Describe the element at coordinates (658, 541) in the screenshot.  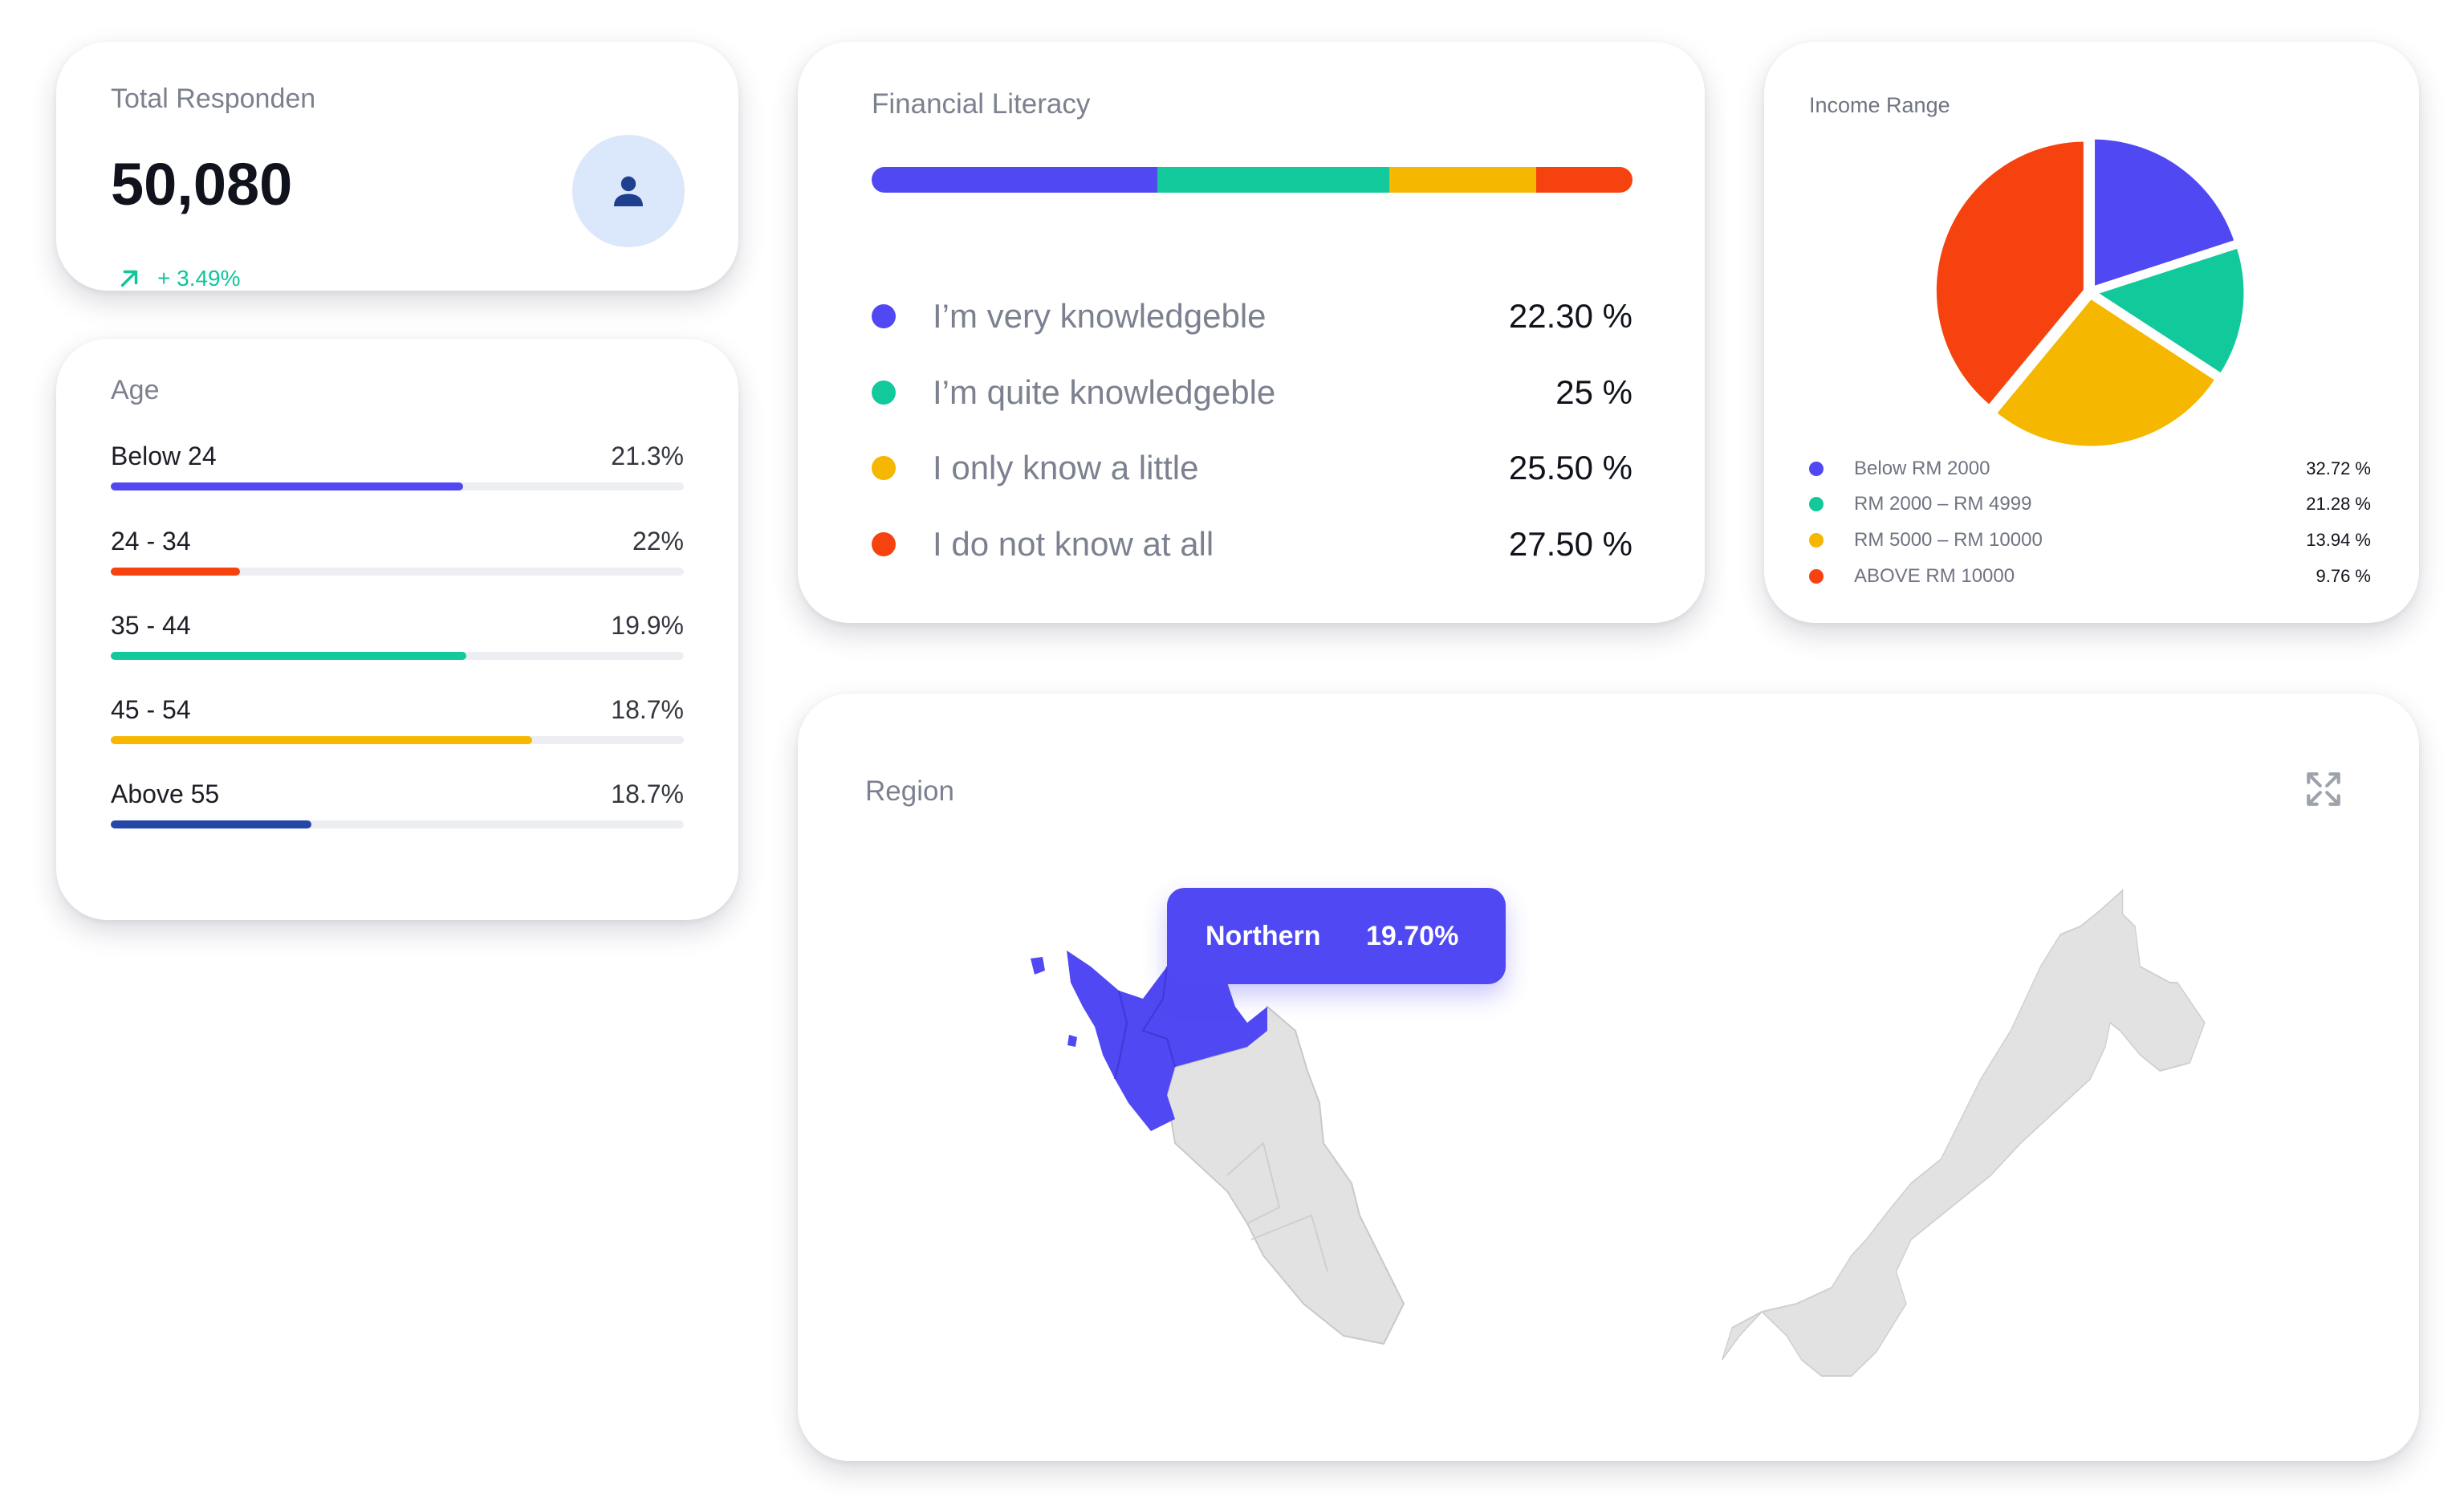
I see `age-value: 22%` at that location.